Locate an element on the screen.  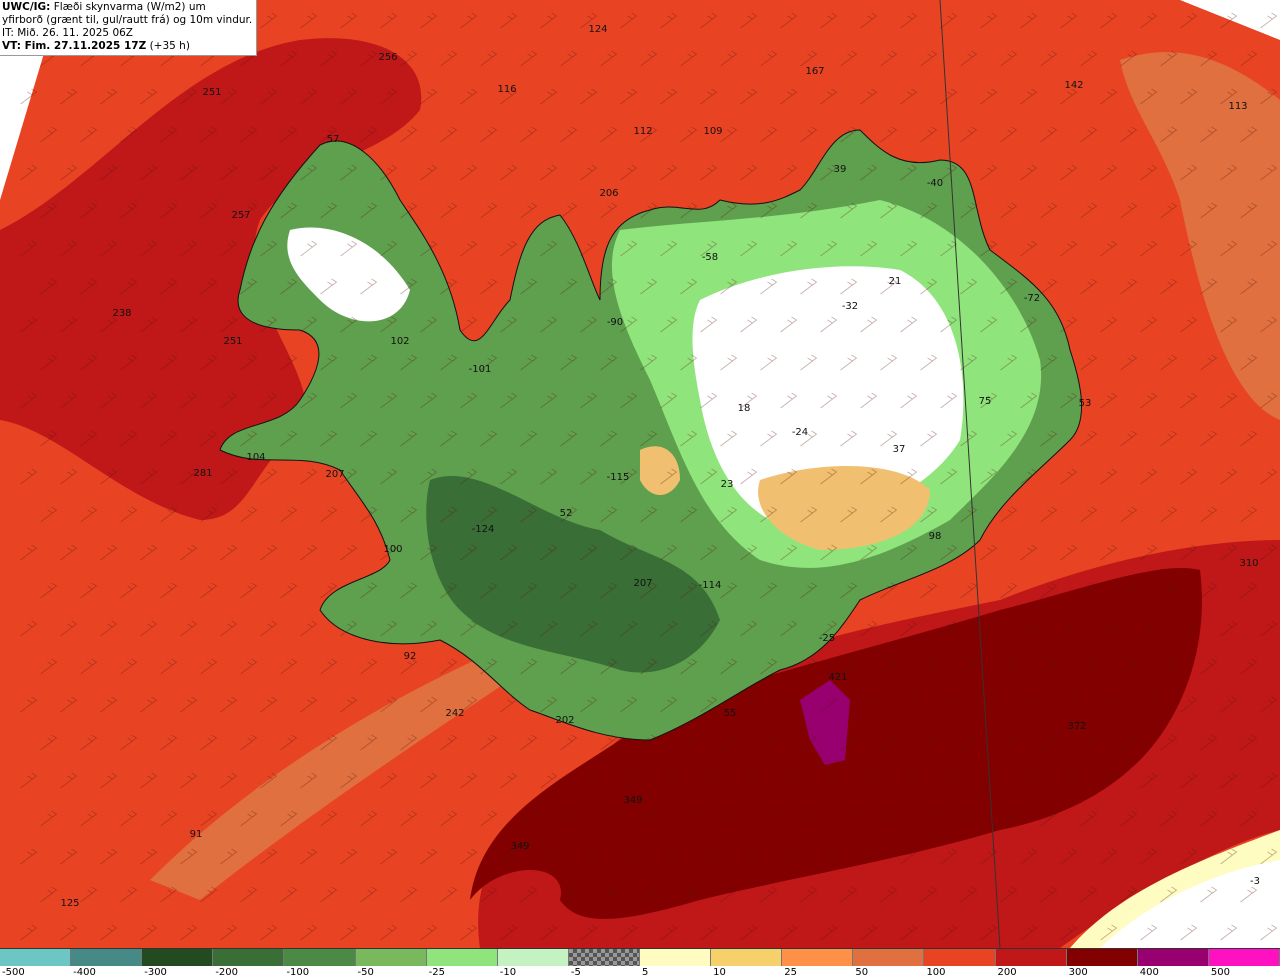
legend-tick-label: -200 is located at coordinates (227, 972).